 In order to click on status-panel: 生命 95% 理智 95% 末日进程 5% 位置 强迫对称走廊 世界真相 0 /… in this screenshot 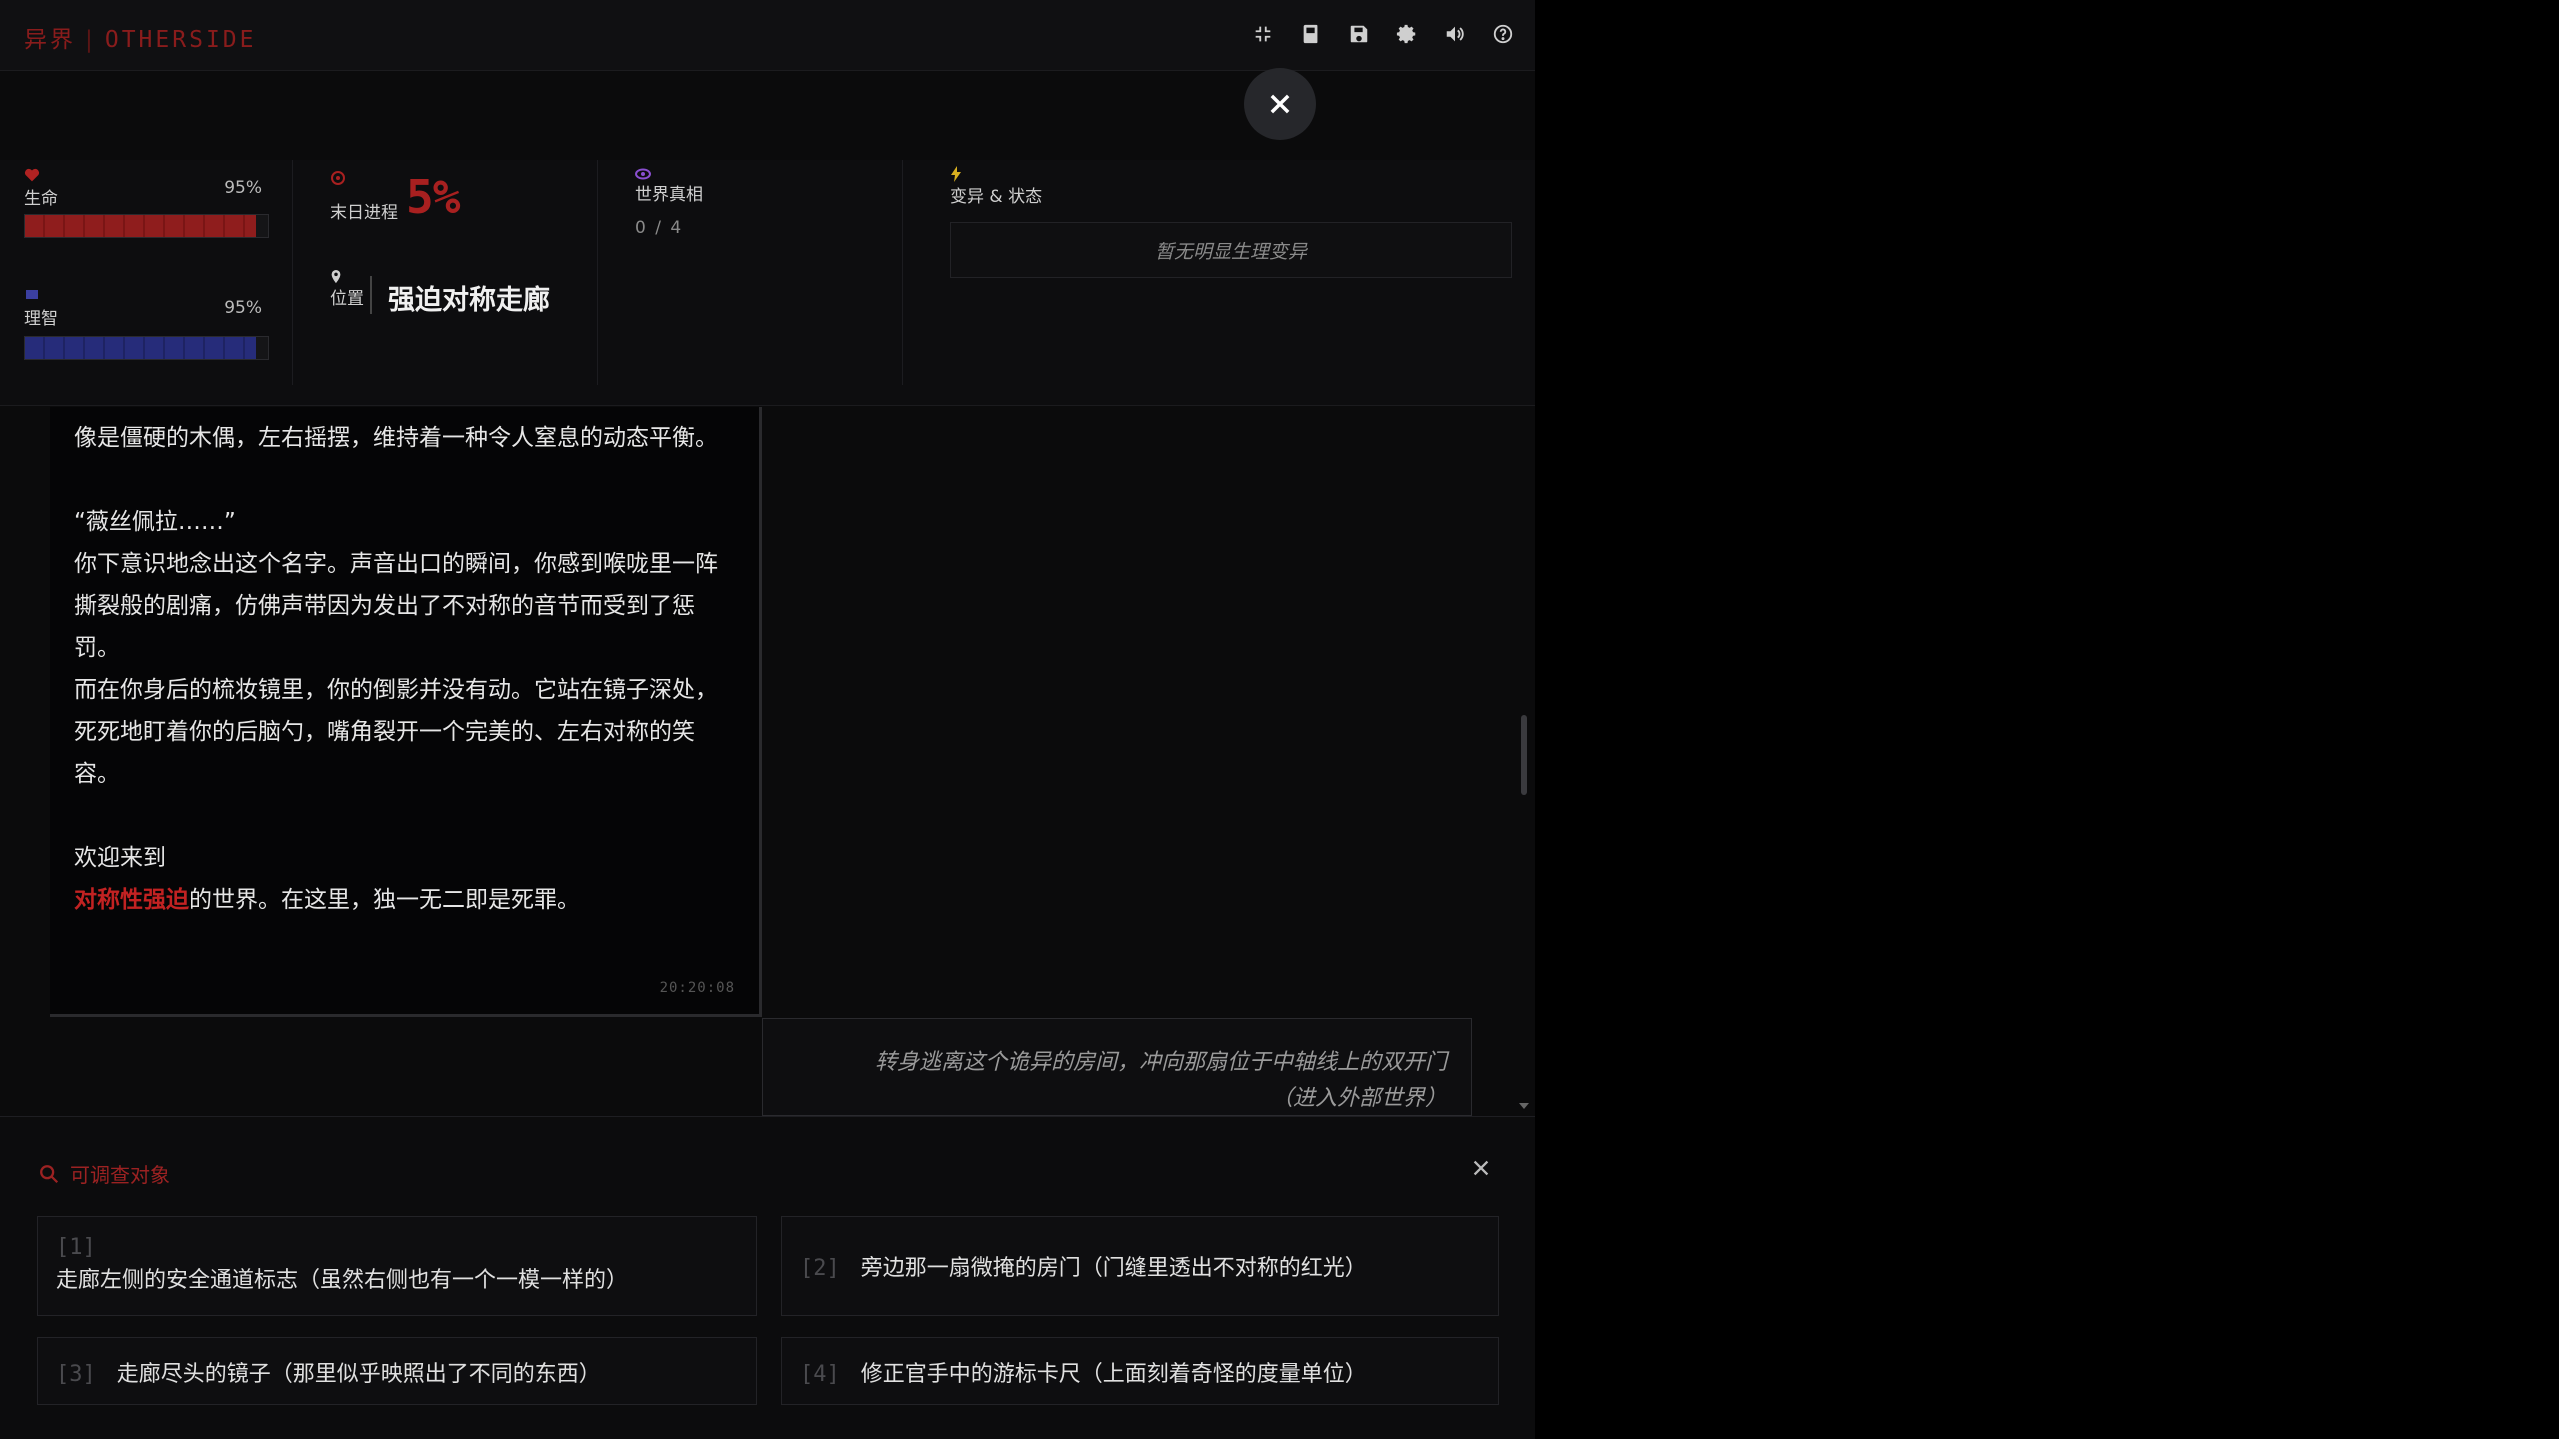, I will do `click(767, 283)`.